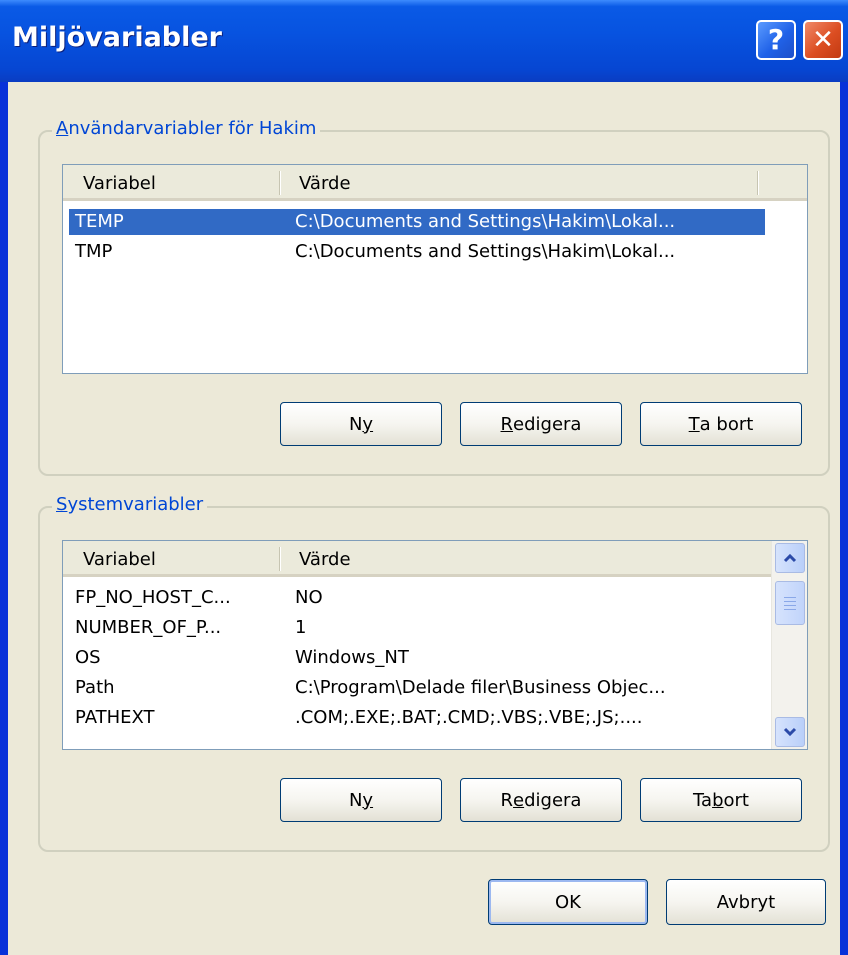 The width and height of the screenshot is (848, 955). I want to click on help-button: ?, so click(776, 40).